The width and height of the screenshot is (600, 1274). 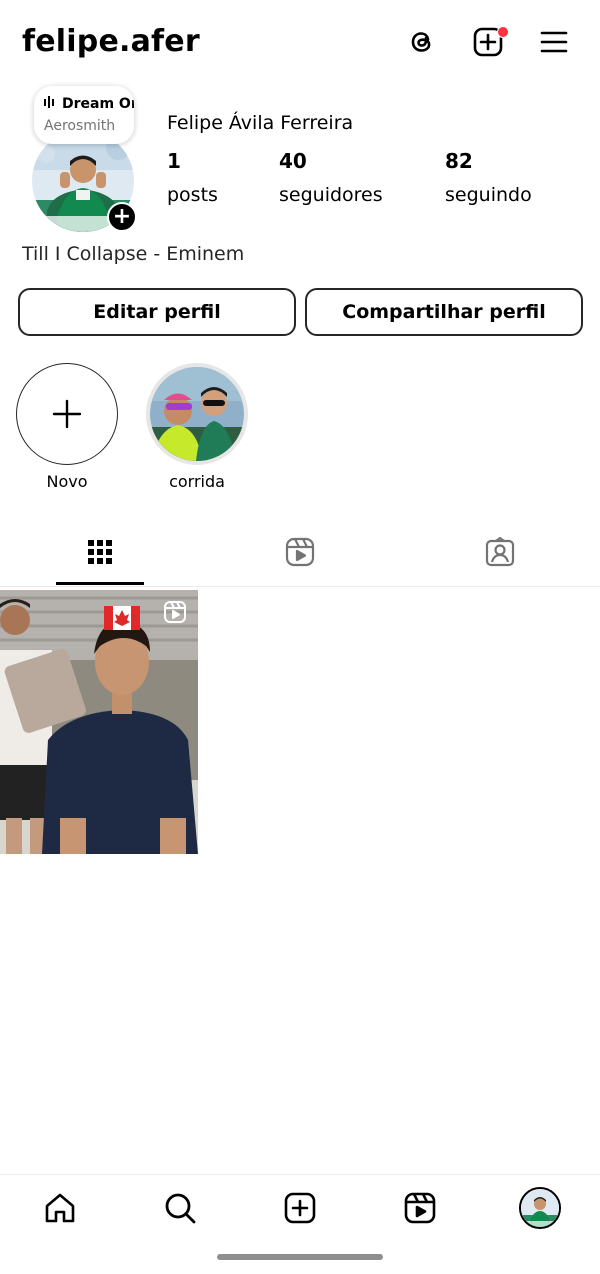 What do you see at coordinates (111, 42) in the screenshot?
I see `profile-username: felipe.afer` at bounding box center [111, 42].